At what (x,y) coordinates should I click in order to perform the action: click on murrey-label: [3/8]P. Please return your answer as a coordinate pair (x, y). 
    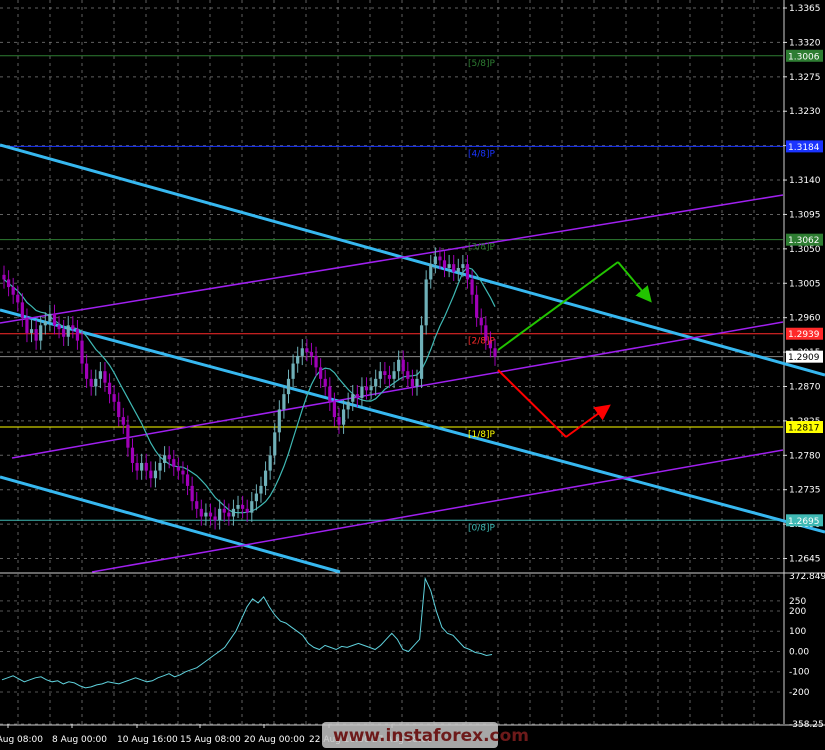
    Looking at the image, I should click on (482, 248).